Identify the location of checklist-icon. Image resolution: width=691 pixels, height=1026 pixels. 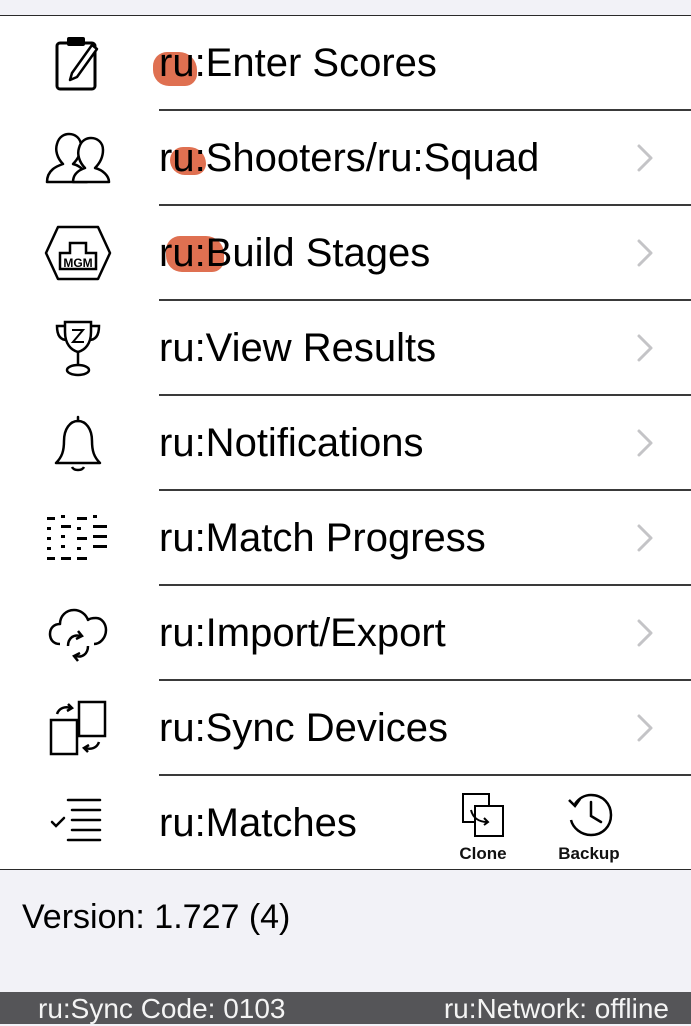
(78, 823).